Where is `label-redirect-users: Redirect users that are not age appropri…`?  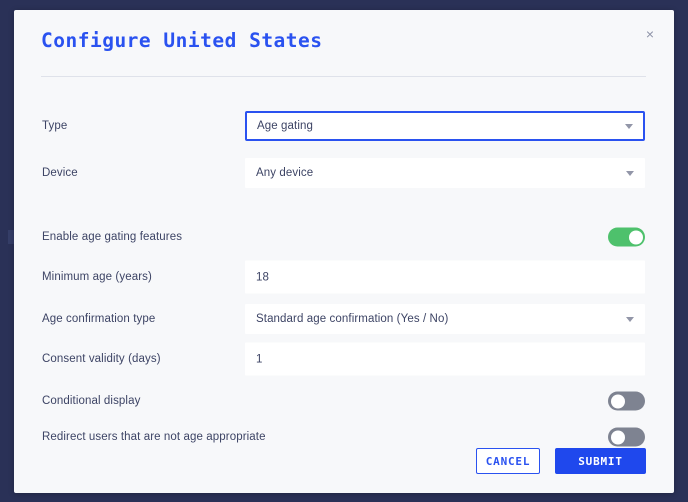 label-redirect-users: Redirect users that are not age appropri… is located at coordinates (154, 437).